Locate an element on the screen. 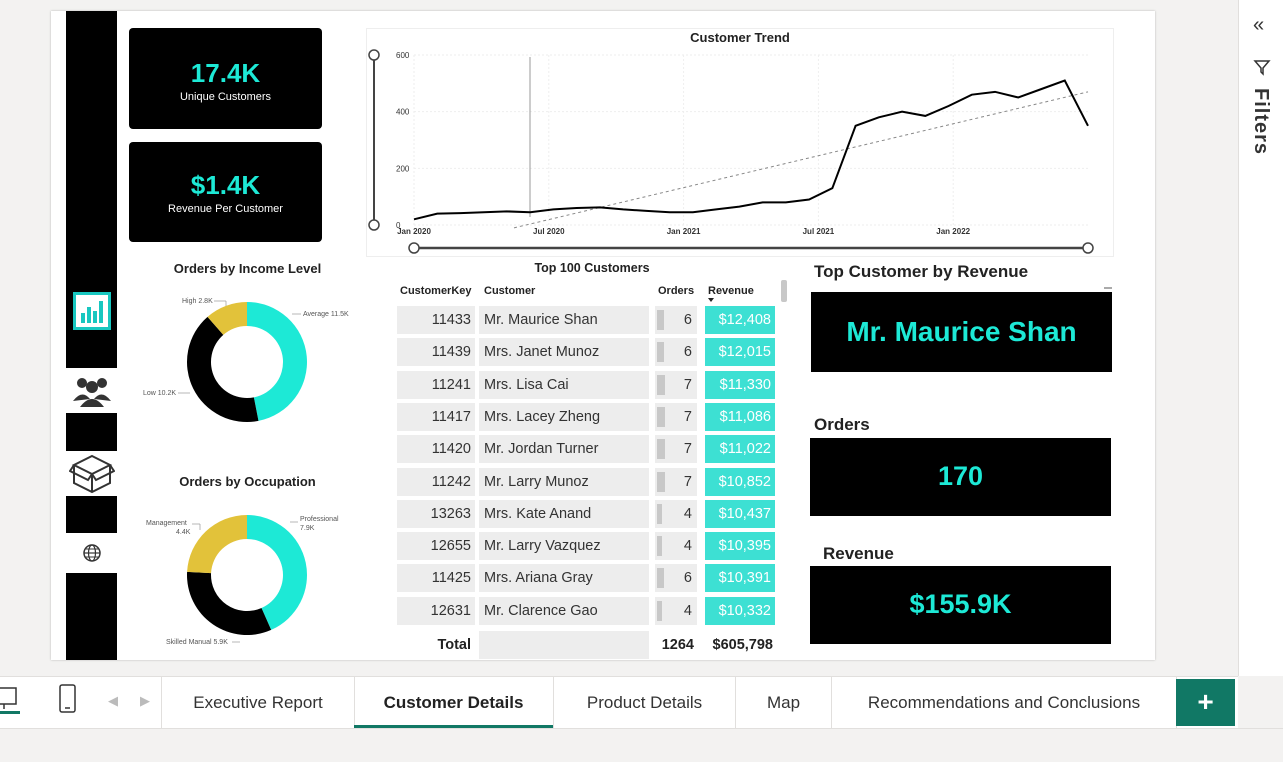 The image size is (1283, 762). trend-gridlines is located at coordinates (750, 140).